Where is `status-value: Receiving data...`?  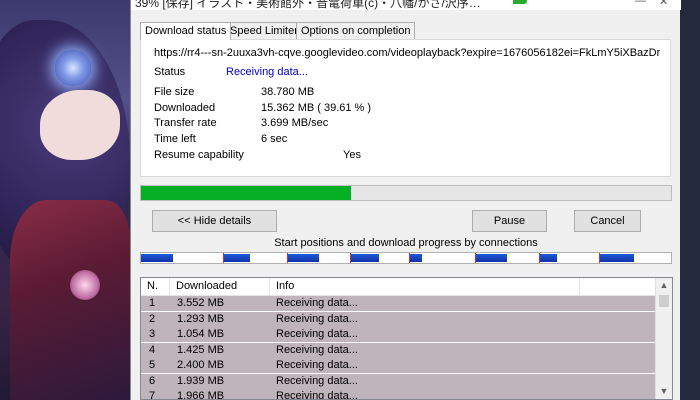
status-value: Receiving data... is located at coordinates (267, 72).